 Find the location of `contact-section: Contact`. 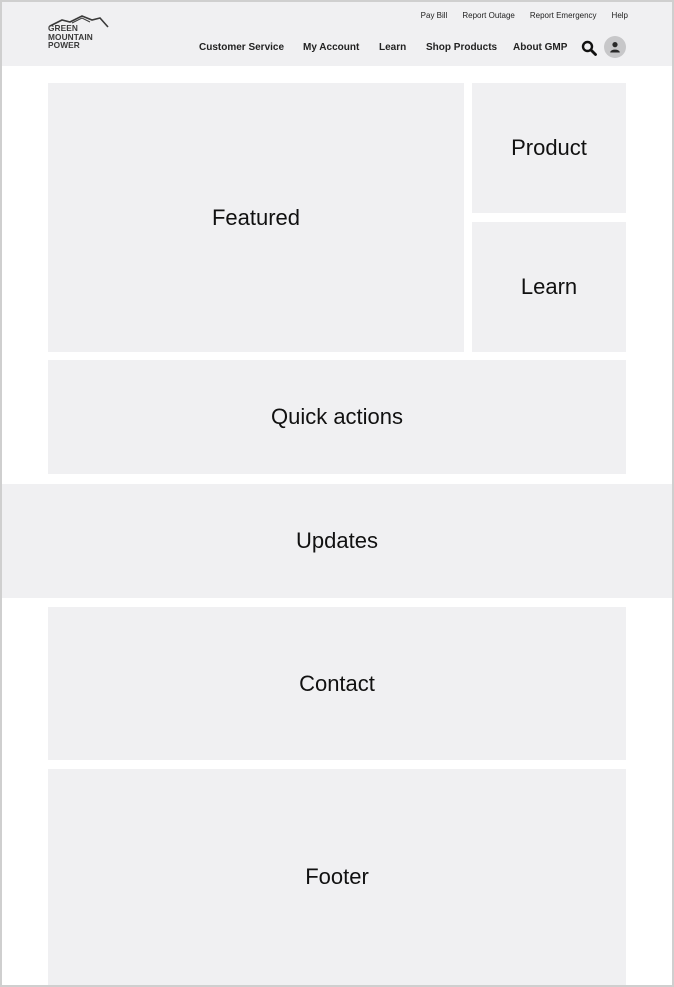

contact-section: Contact is located at coordinates (337, 683).